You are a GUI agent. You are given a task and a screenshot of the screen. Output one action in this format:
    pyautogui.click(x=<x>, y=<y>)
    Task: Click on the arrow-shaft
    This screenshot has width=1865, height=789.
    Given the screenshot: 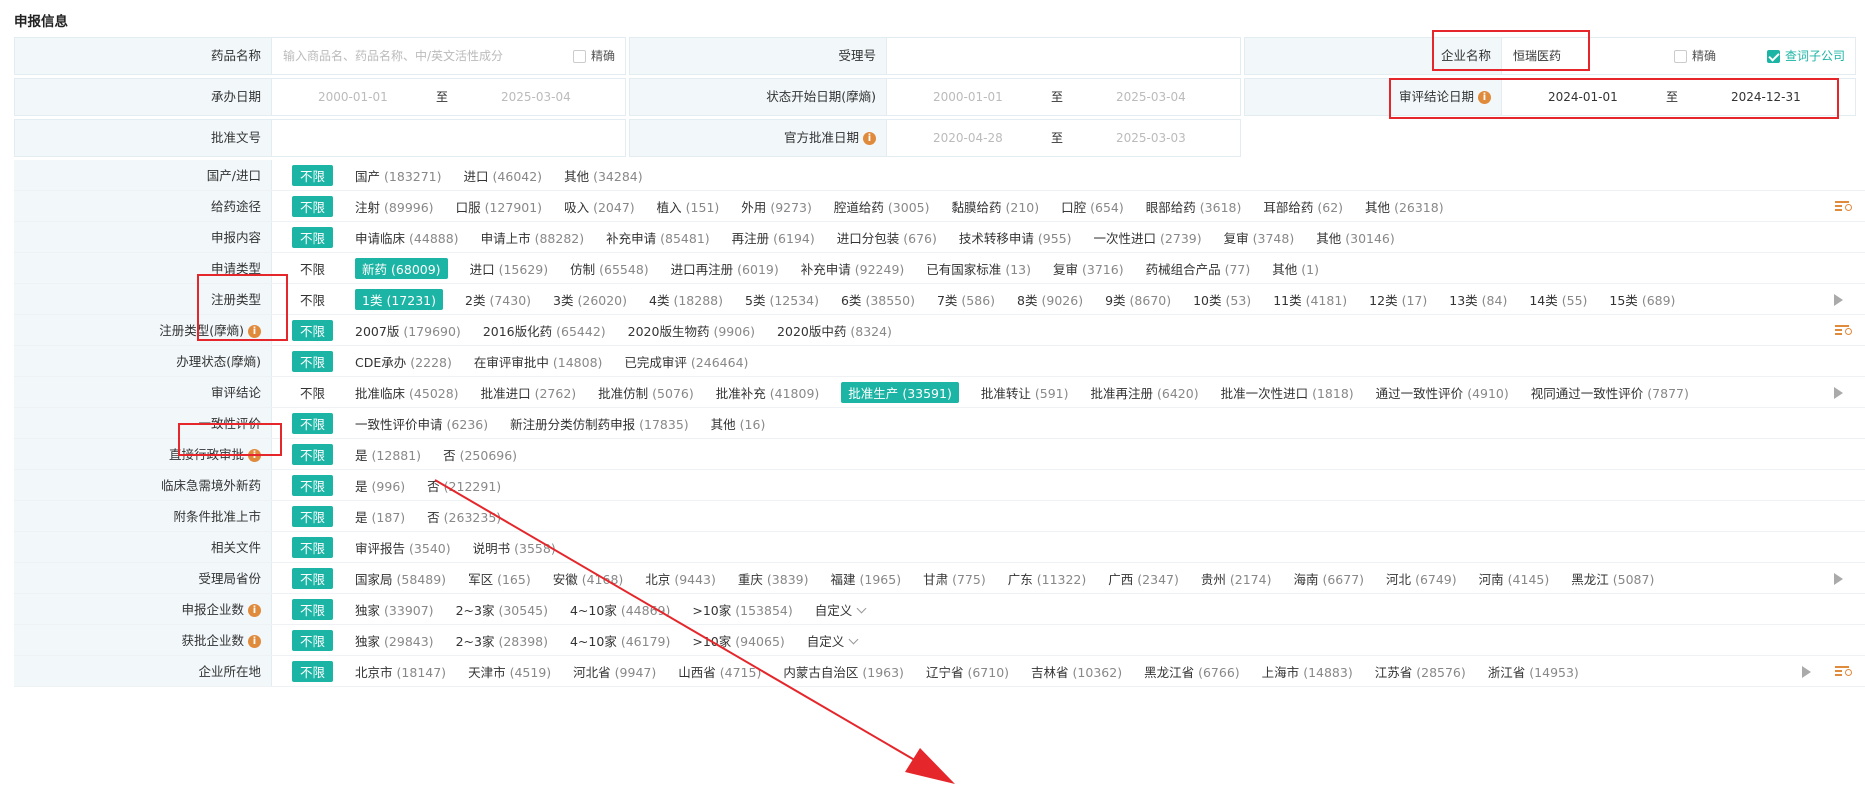 What is the action you would take?
    pyautogui.click(x=676, y=621)
    